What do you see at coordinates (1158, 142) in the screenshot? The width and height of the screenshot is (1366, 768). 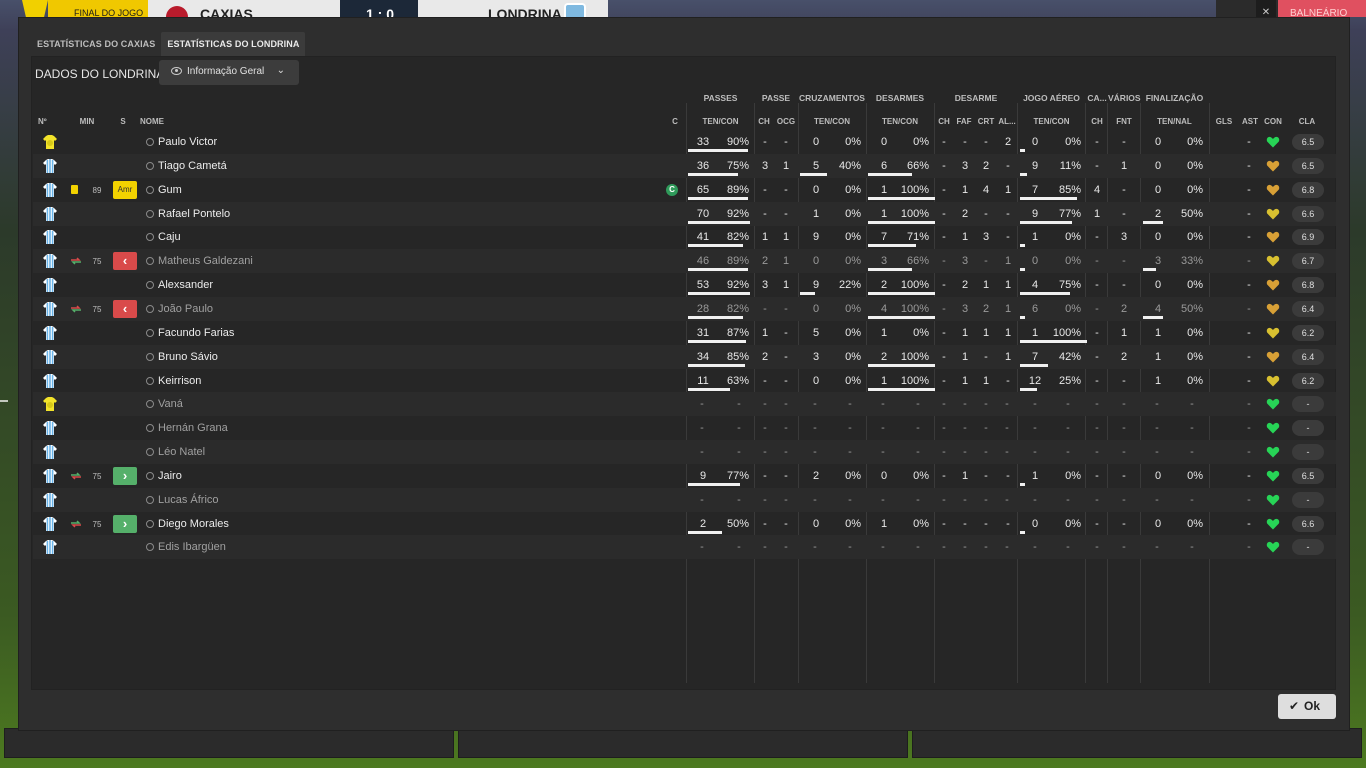 I see `shots-attempted: 0` at bounding box center [1158, 142].